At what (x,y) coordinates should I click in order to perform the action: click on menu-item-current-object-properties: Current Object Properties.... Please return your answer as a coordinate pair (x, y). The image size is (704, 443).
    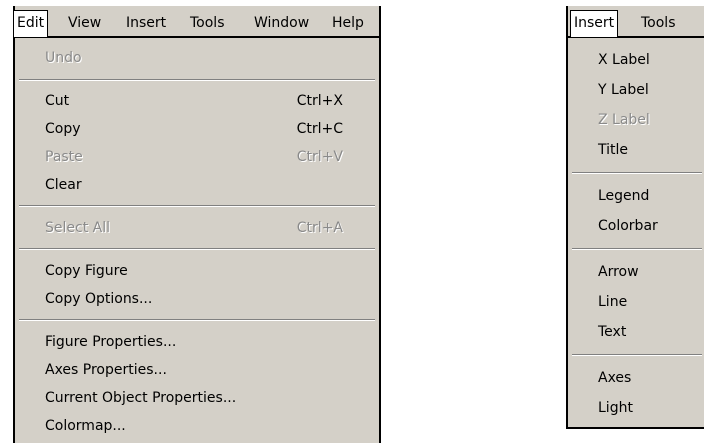
    Looking at the image, I should click on (197, 398).